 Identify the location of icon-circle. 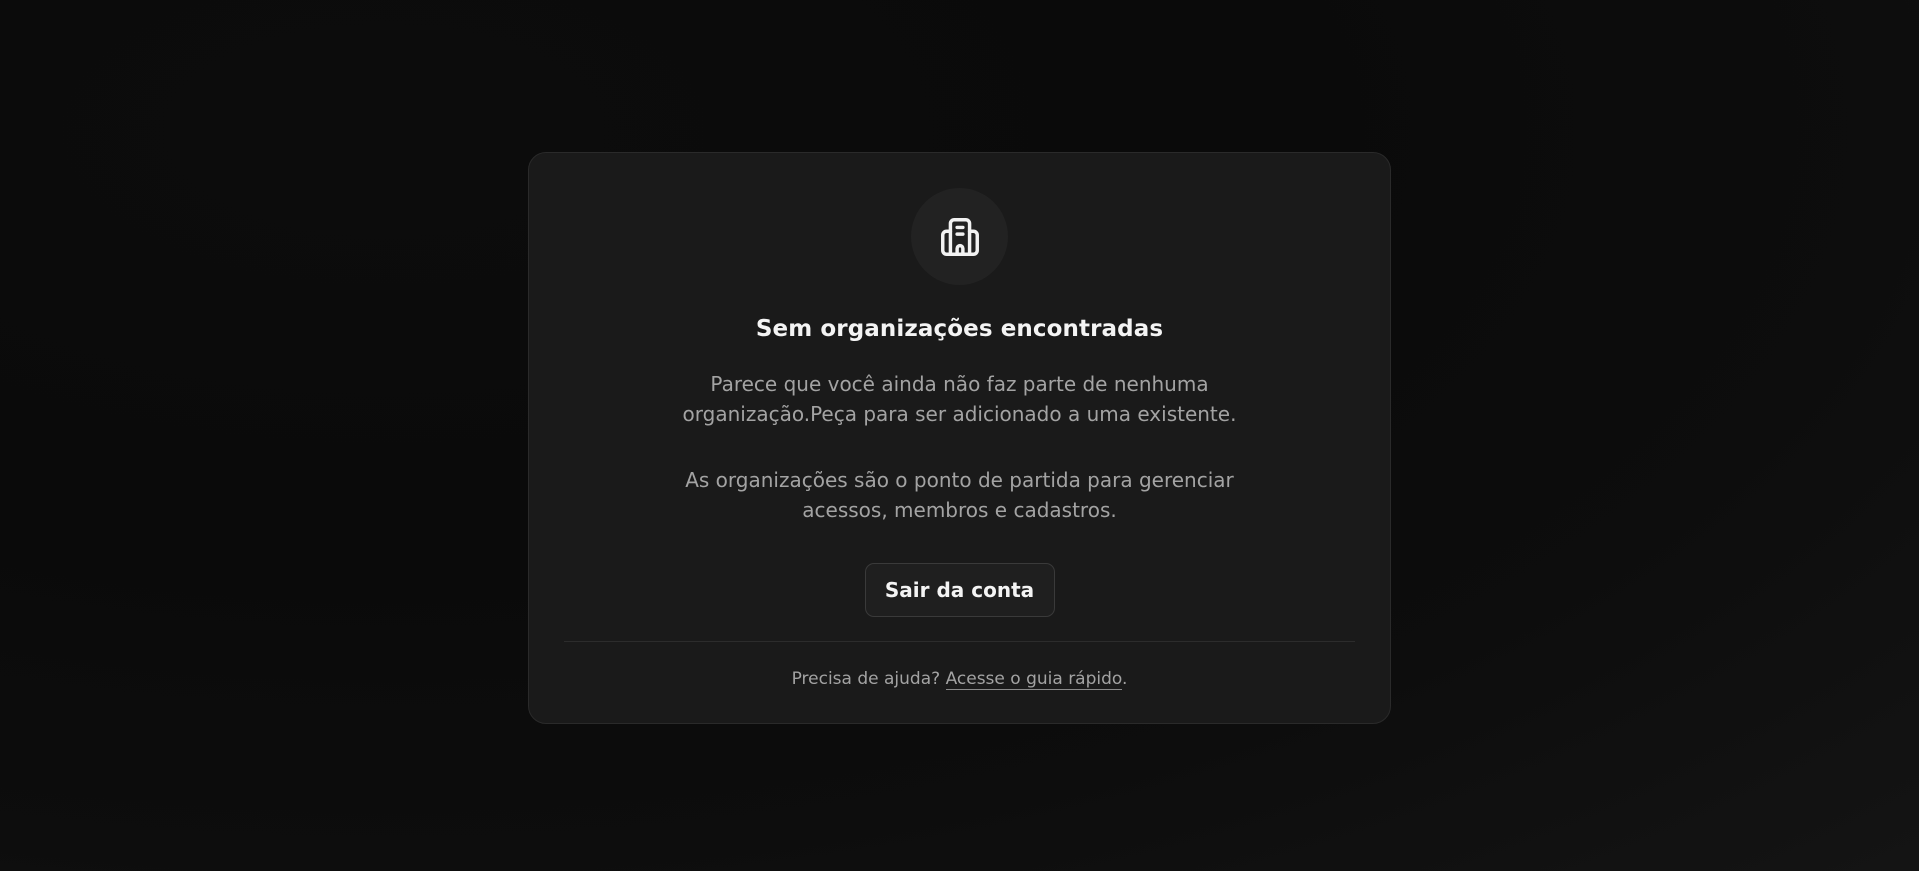
(959, 236).